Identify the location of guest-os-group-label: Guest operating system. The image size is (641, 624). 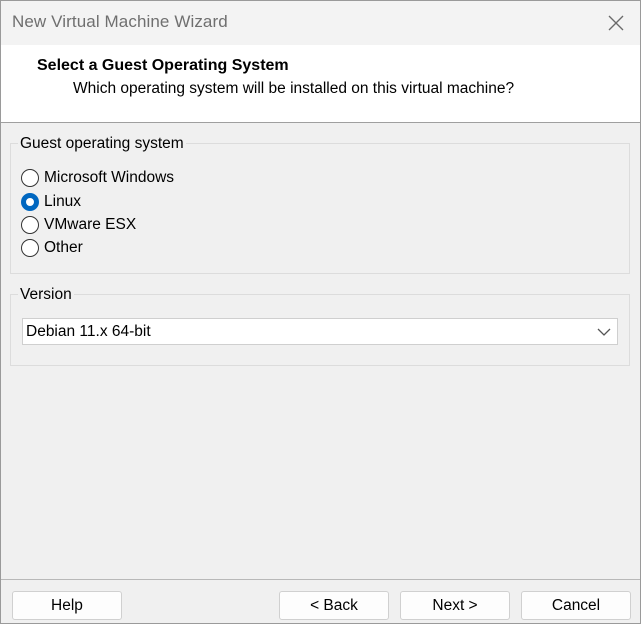
(102, 144).